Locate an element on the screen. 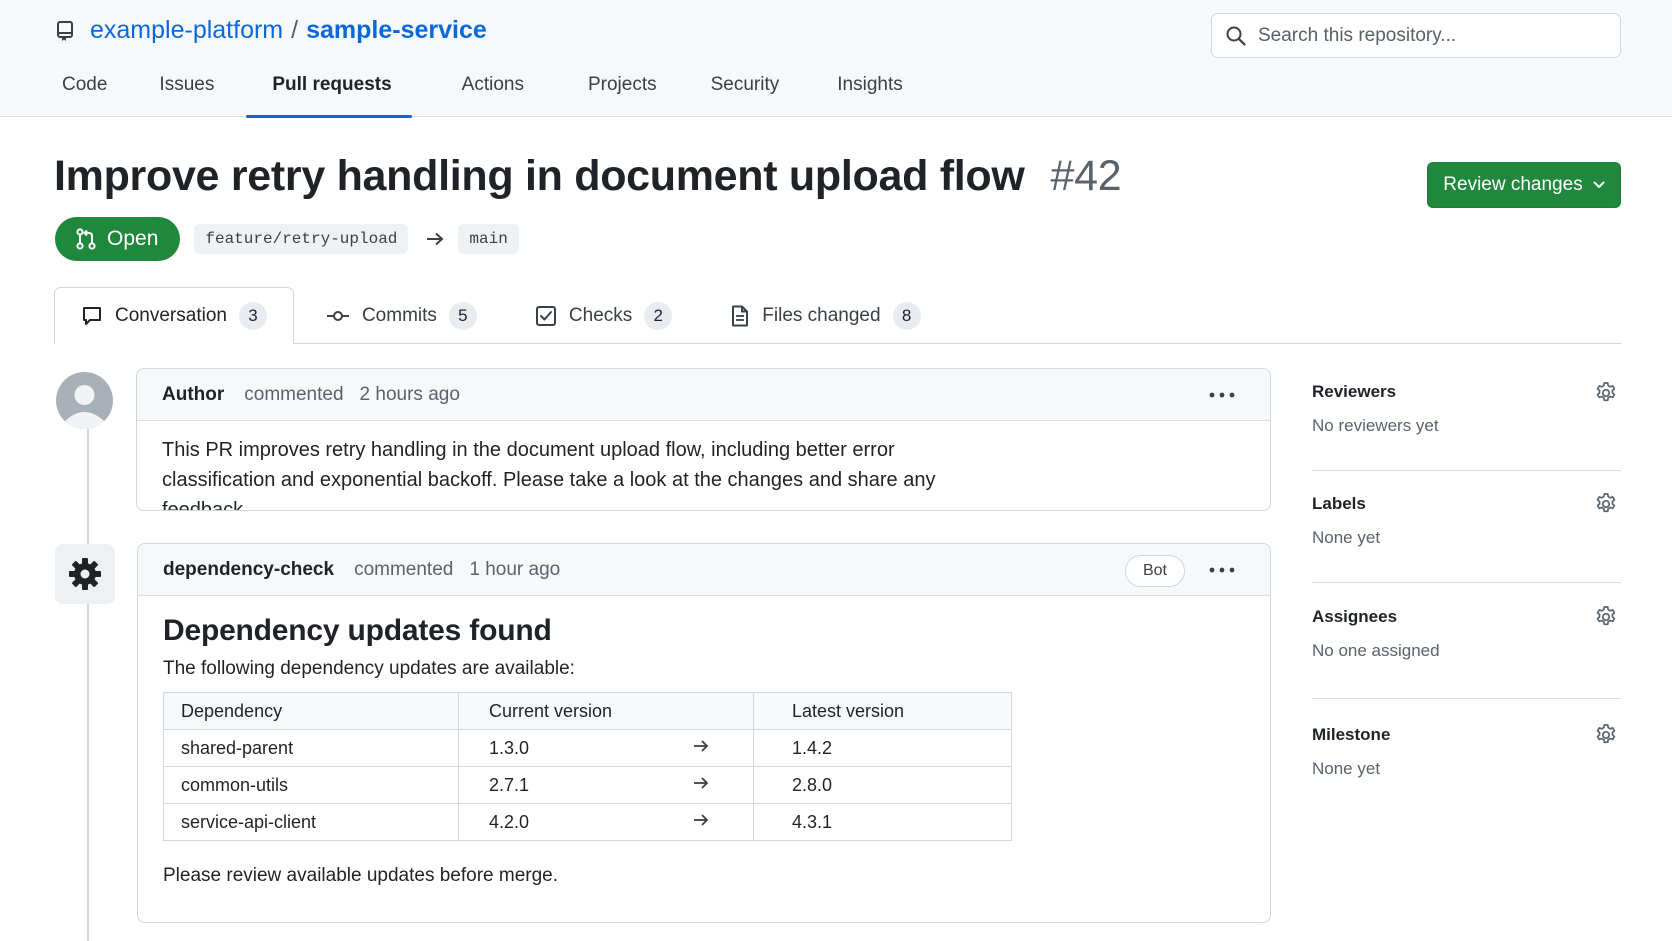  table-header: Dependency is located at coordinates (311, 711).